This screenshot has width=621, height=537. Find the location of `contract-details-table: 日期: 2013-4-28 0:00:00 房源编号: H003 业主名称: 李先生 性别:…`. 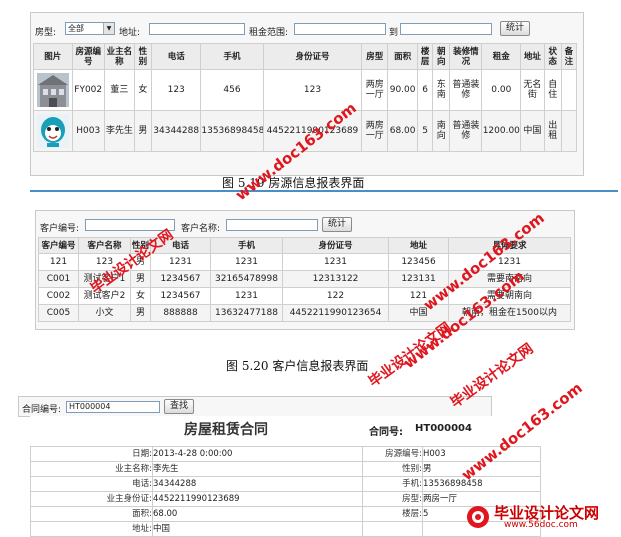

contract-details-table: 日期: 2013-4-28 0:00:00 房源编号: H003 业主名称: 李先生 性别:… is located at coordinates (285, 491).